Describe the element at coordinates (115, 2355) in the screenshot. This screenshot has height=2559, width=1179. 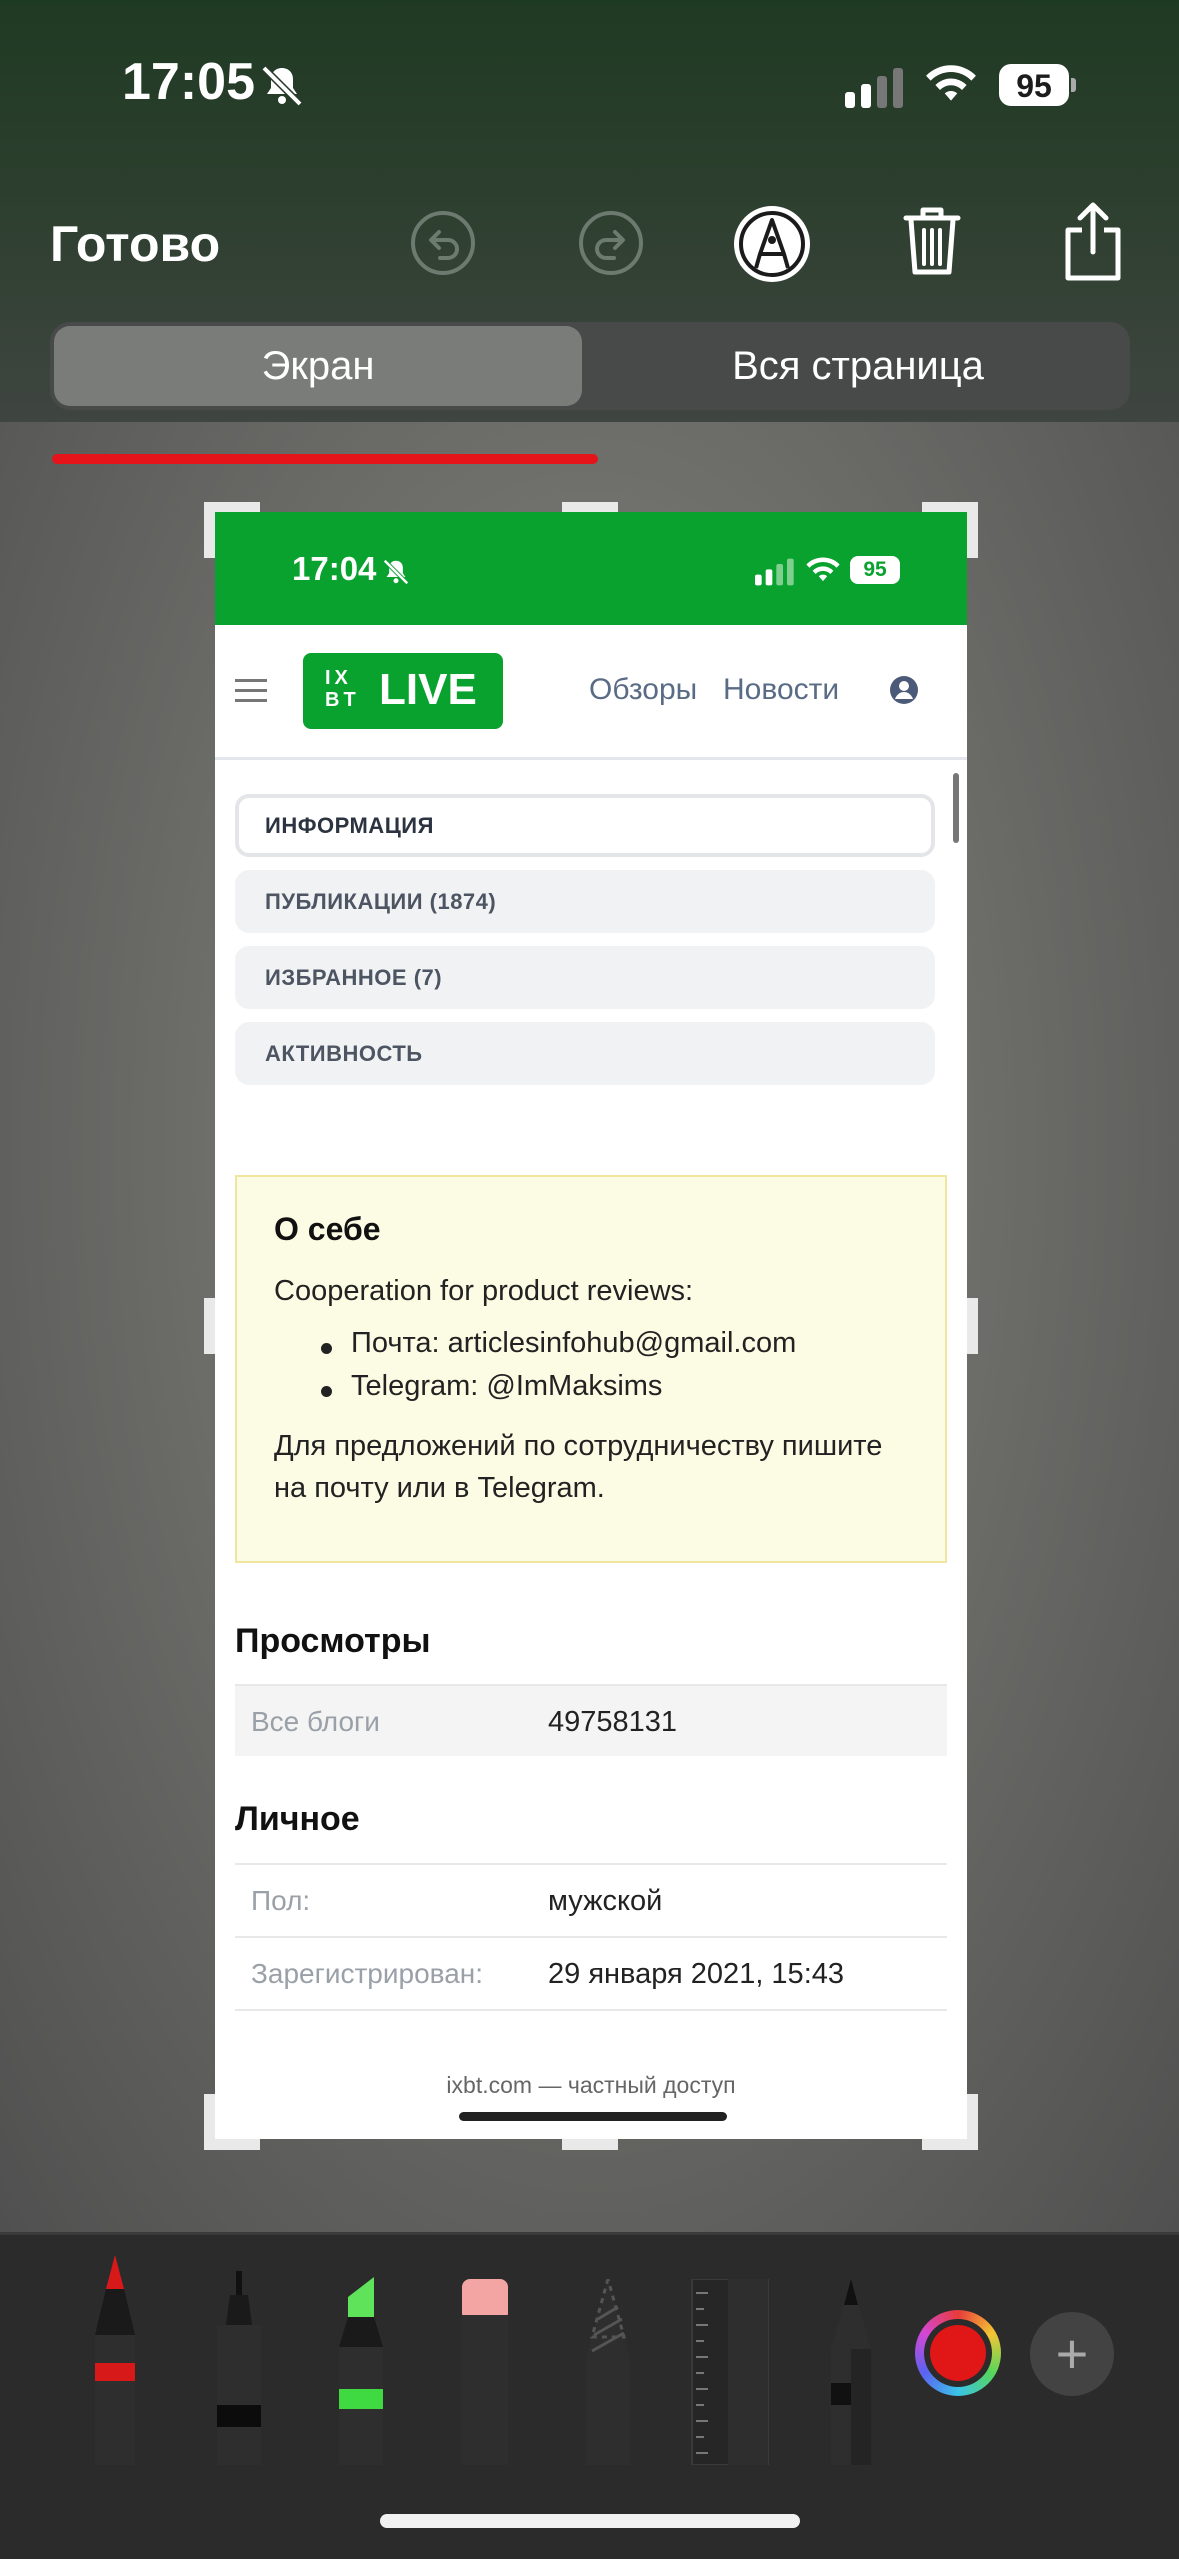
I see `pen-tool-icon` at that location.